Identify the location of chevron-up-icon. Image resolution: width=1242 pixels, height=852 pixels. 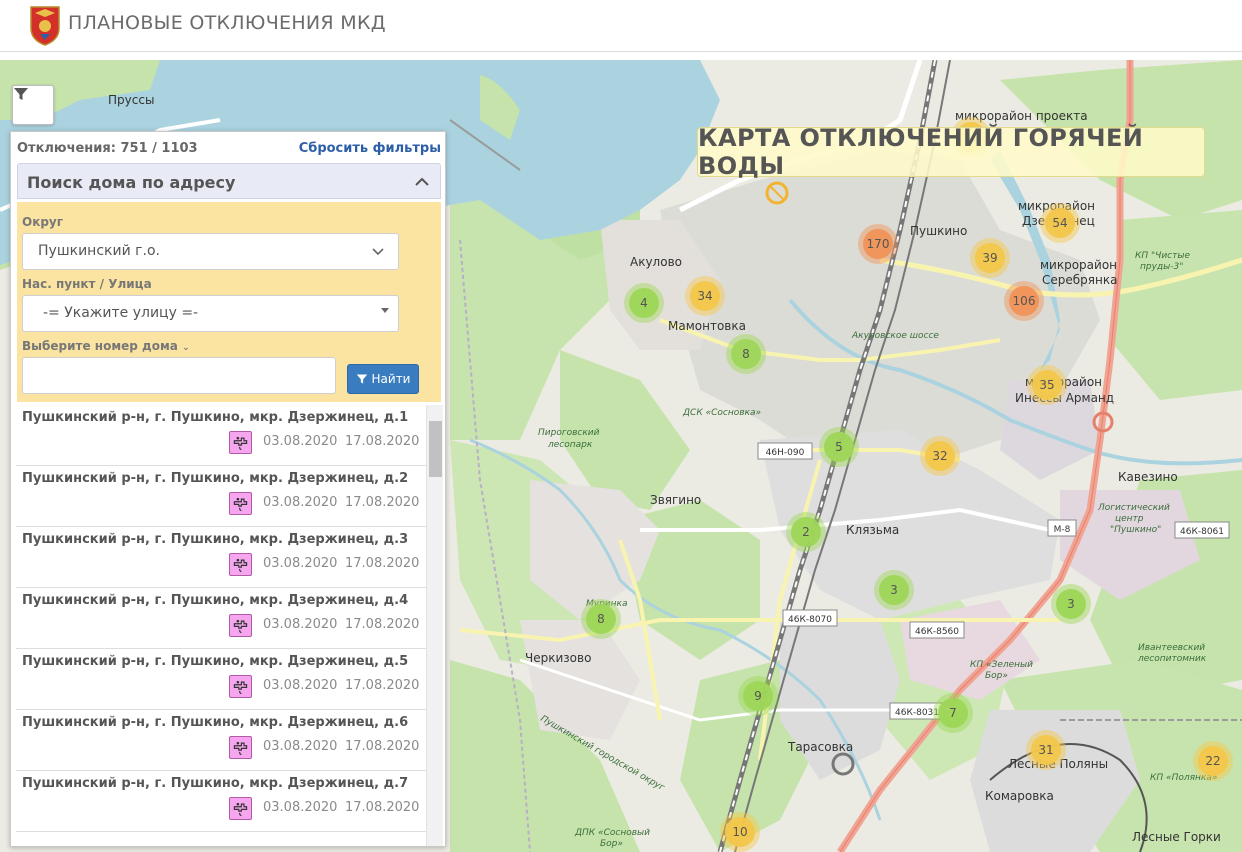
(422, 182).